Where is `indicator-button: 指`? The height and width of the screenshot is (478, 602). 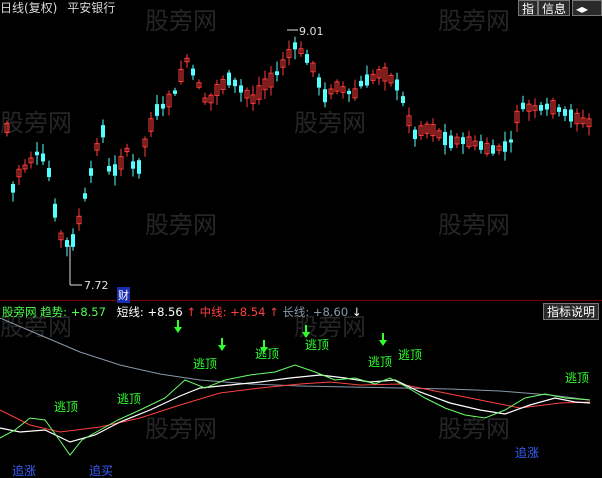
indicator-button: 指 is located at coordinates (528, 8).